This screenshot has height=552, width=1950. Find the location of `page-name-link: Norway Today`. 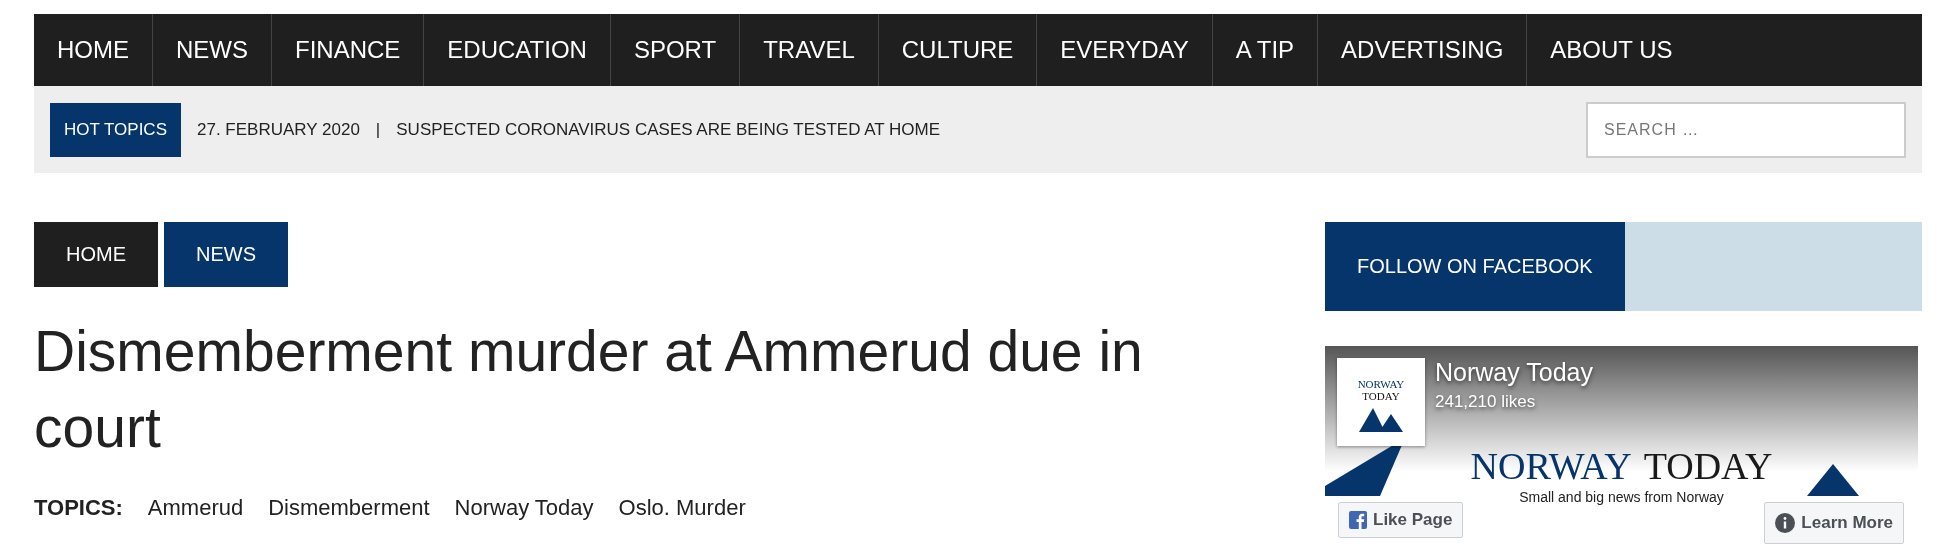

page-name-link: Norway Today is located at coordinates (1514, 372).